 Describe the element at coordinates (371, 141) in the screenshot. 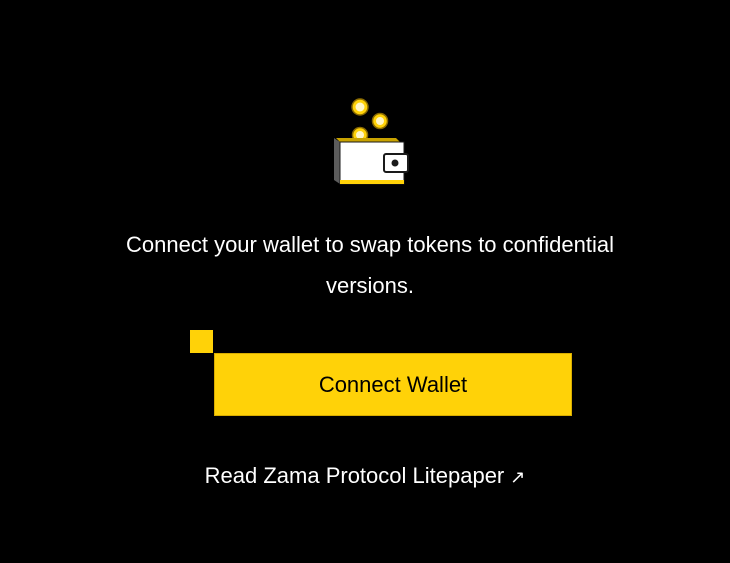

I see `wallet-coins-icon` at that location.